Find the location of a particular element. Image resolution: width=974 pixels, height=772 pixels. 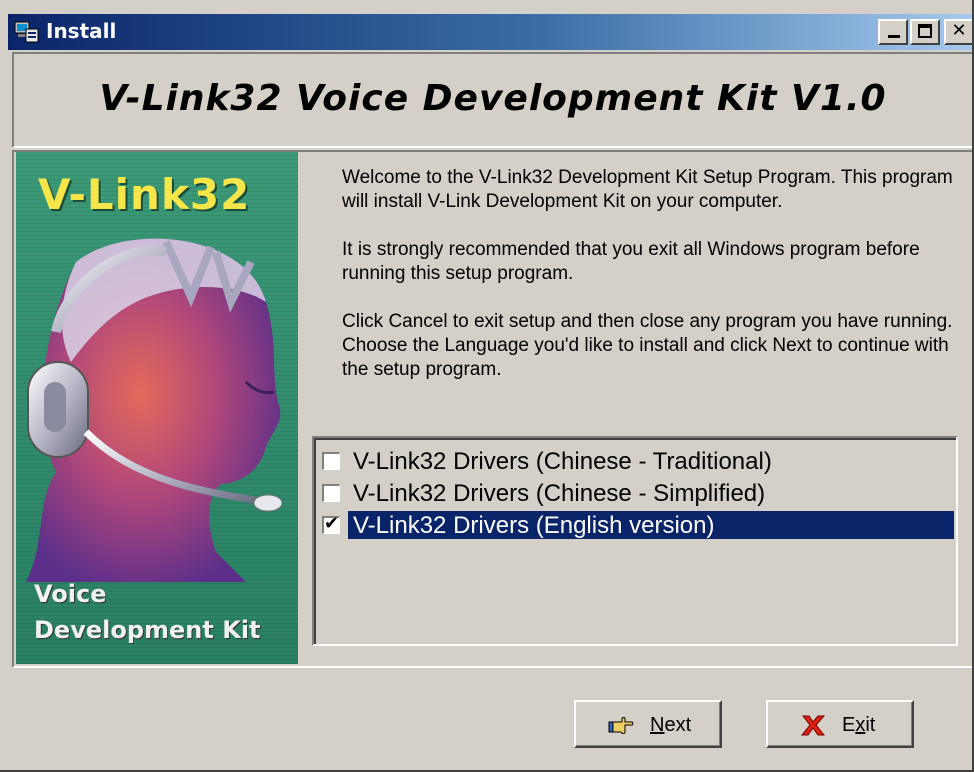

language-label: V-Link32 Drivers (English version) is located at coordinates (534, 525).